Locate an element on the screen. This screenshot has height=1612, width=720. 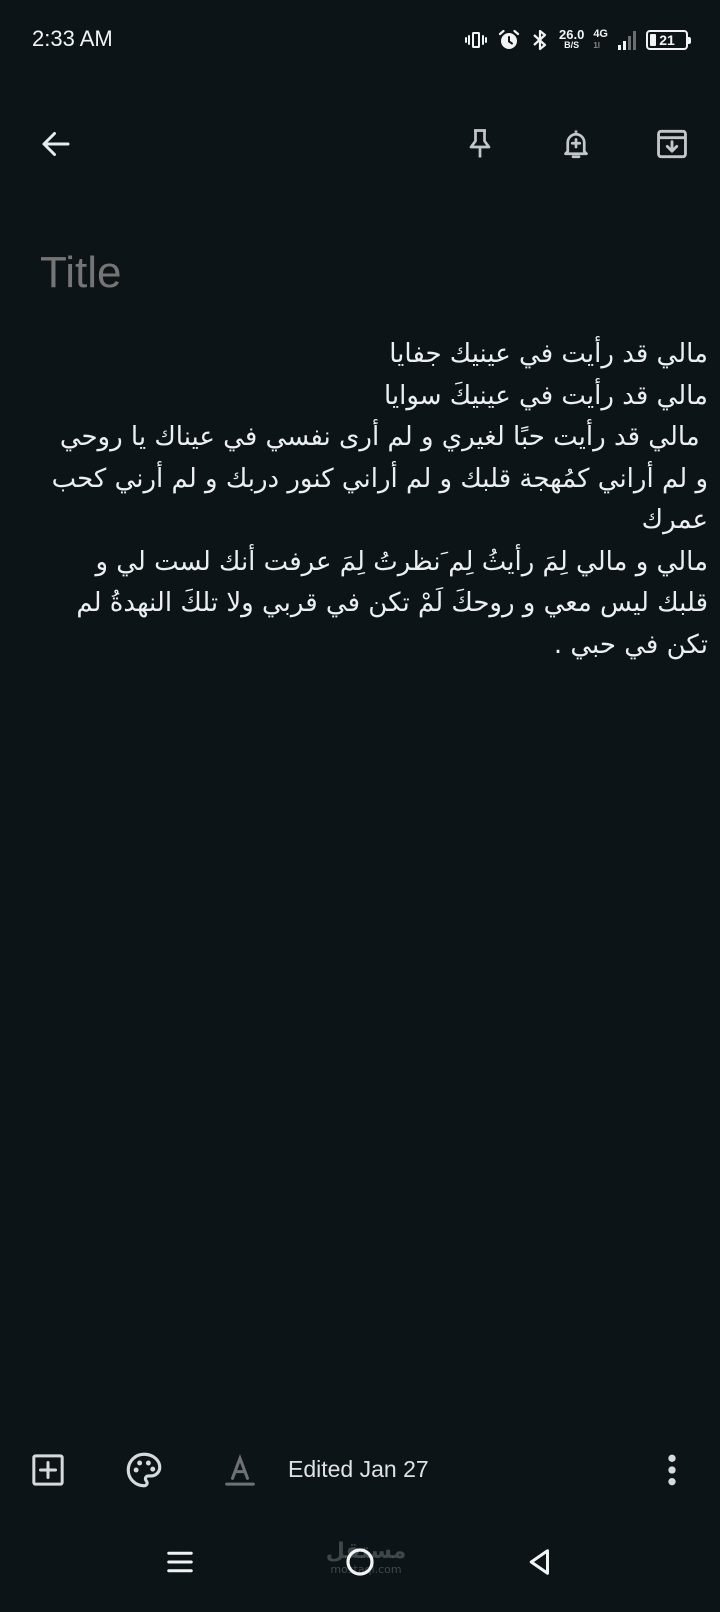
bluetooth-icon is located at coordinates (540, 40).